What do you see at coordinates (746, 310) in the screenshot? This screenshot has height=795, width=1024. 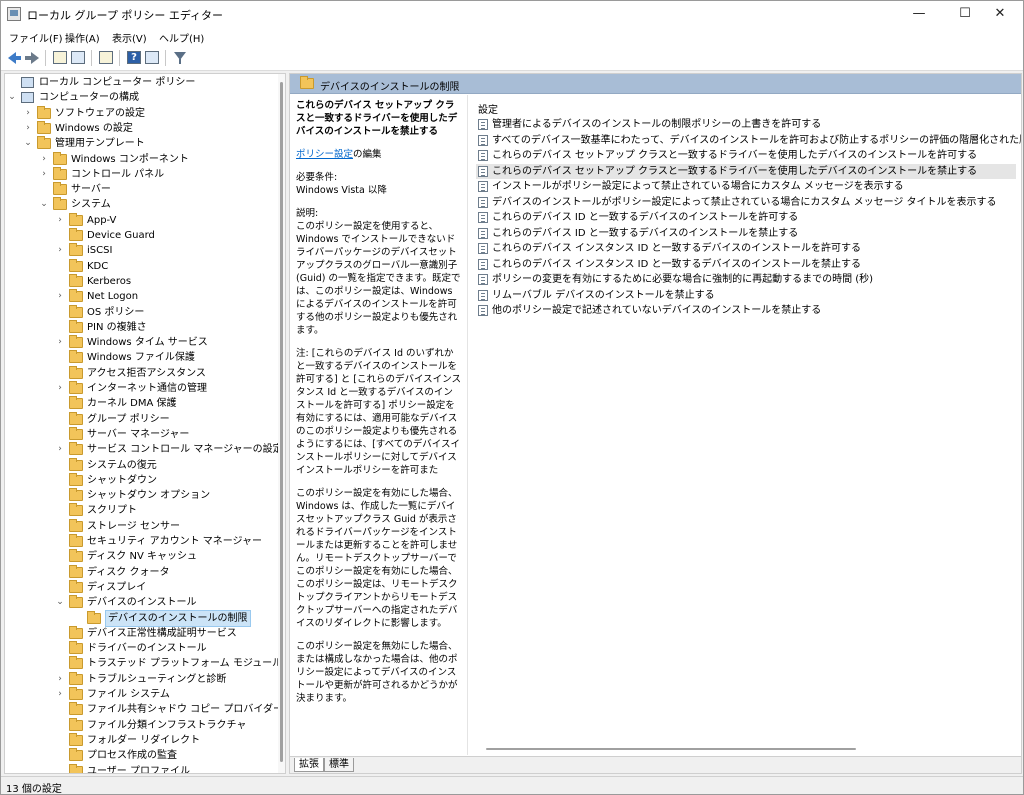 I see `setting-row: 他のポリシー設定で記述されていないデバイスのインストールを禁止する` at bounding box center [746, 310].